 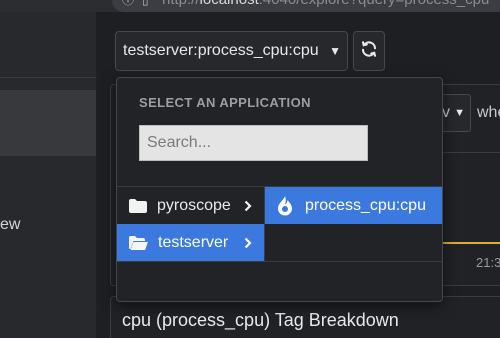 I want to click on timeline-chart, so click(x=470, y=211).